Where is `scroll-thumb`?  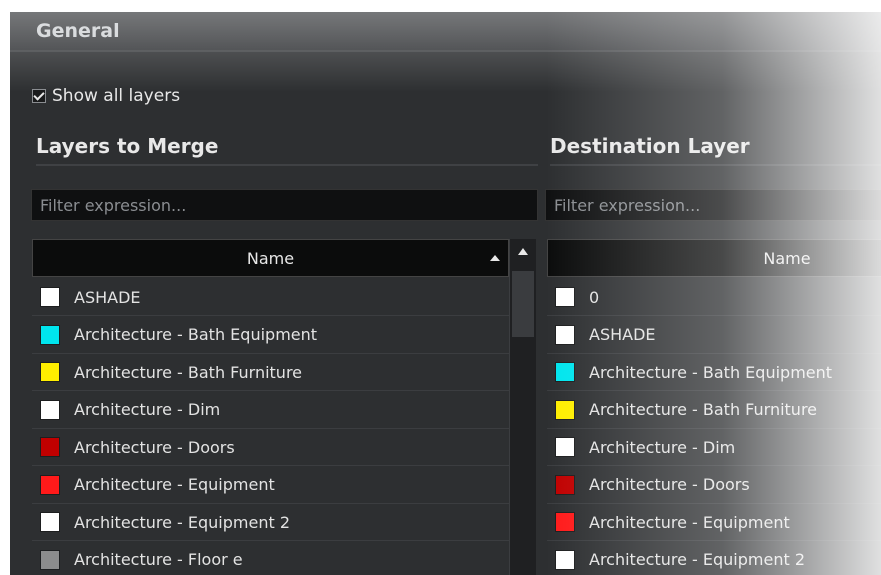
scroll-thumb is located at coordinates (523, 304).